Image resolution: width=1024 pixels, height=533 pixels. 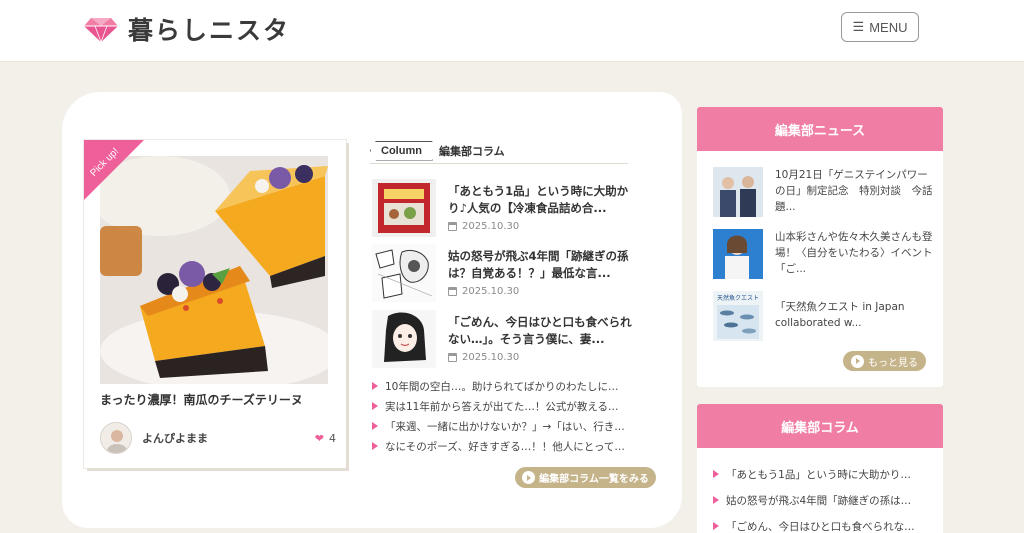 What do you see at coordinates (175, 438) in the screenshot?
I see `author-name: よんぴよまま` at bounding box center [175, 438].